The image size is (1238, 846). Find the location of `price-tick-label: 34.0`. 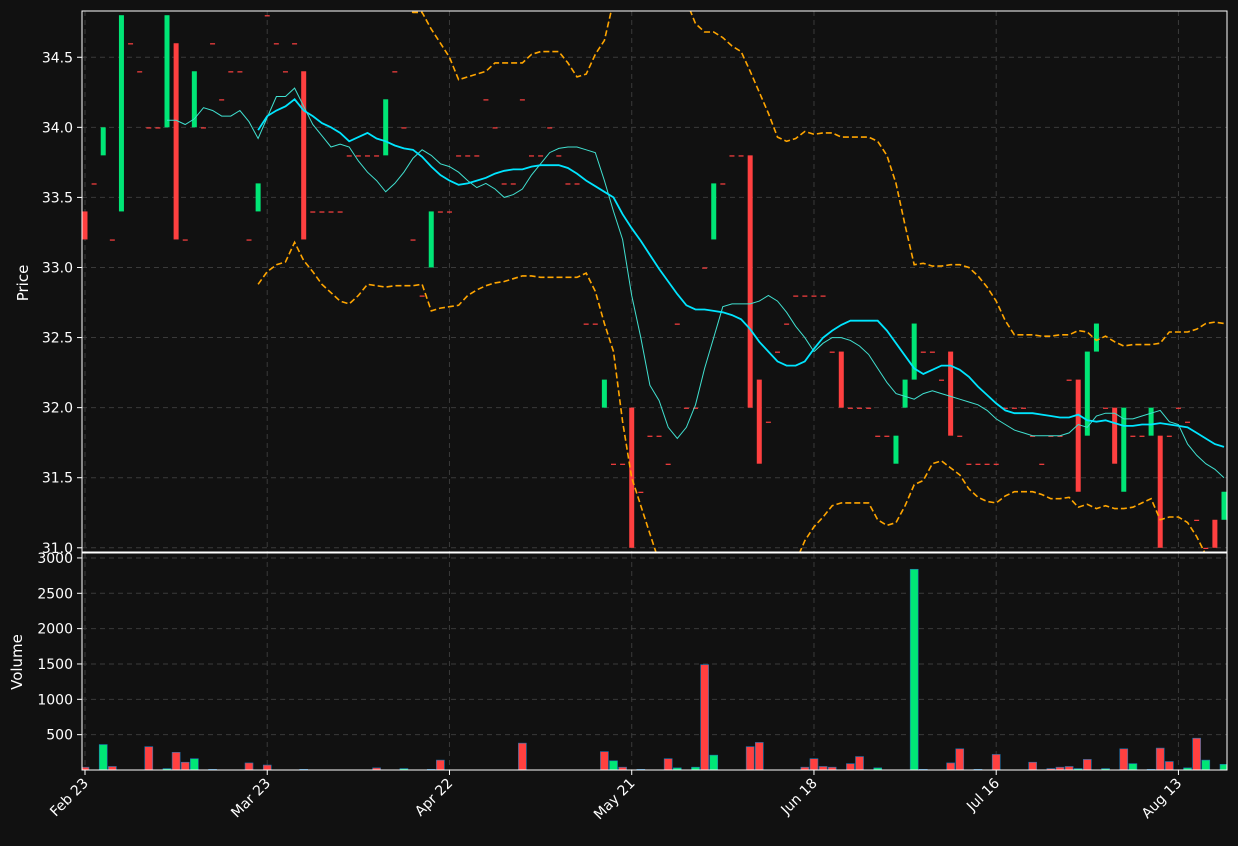

price-tick-label: 34.0 is located at coordinates (57, 128).